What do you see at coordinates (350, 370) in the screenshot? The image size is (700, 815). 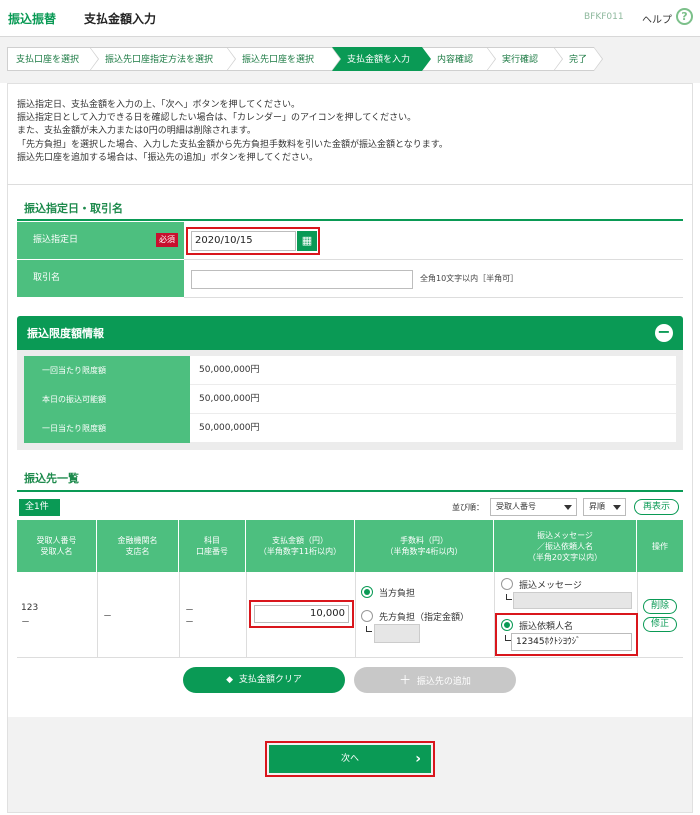 I see `limit-row: 一回当たり限度額 50,000,000円` at bounding box center [350, 370].